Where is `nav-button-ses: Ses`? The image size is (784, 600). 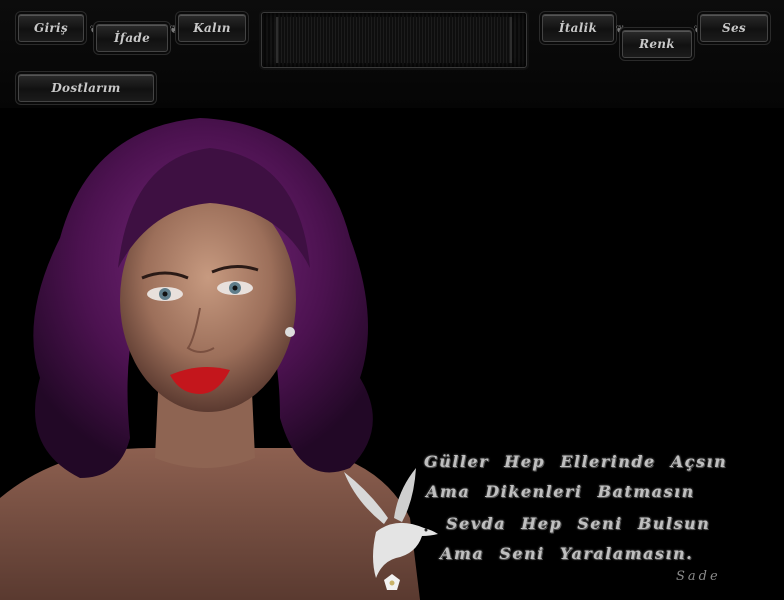 nav-button-ses: Ses is located at coordinates (734, 28).